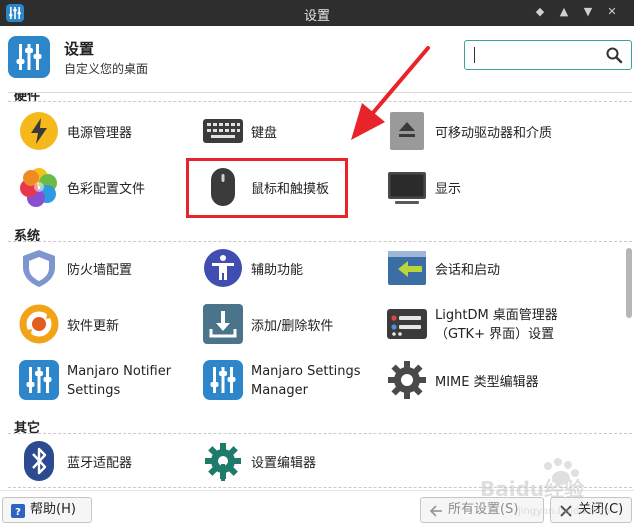 The height and width of the screenshot is (526, 634). I want to click on item-label-line1: Manjaro Notifier, so click(119, 371).